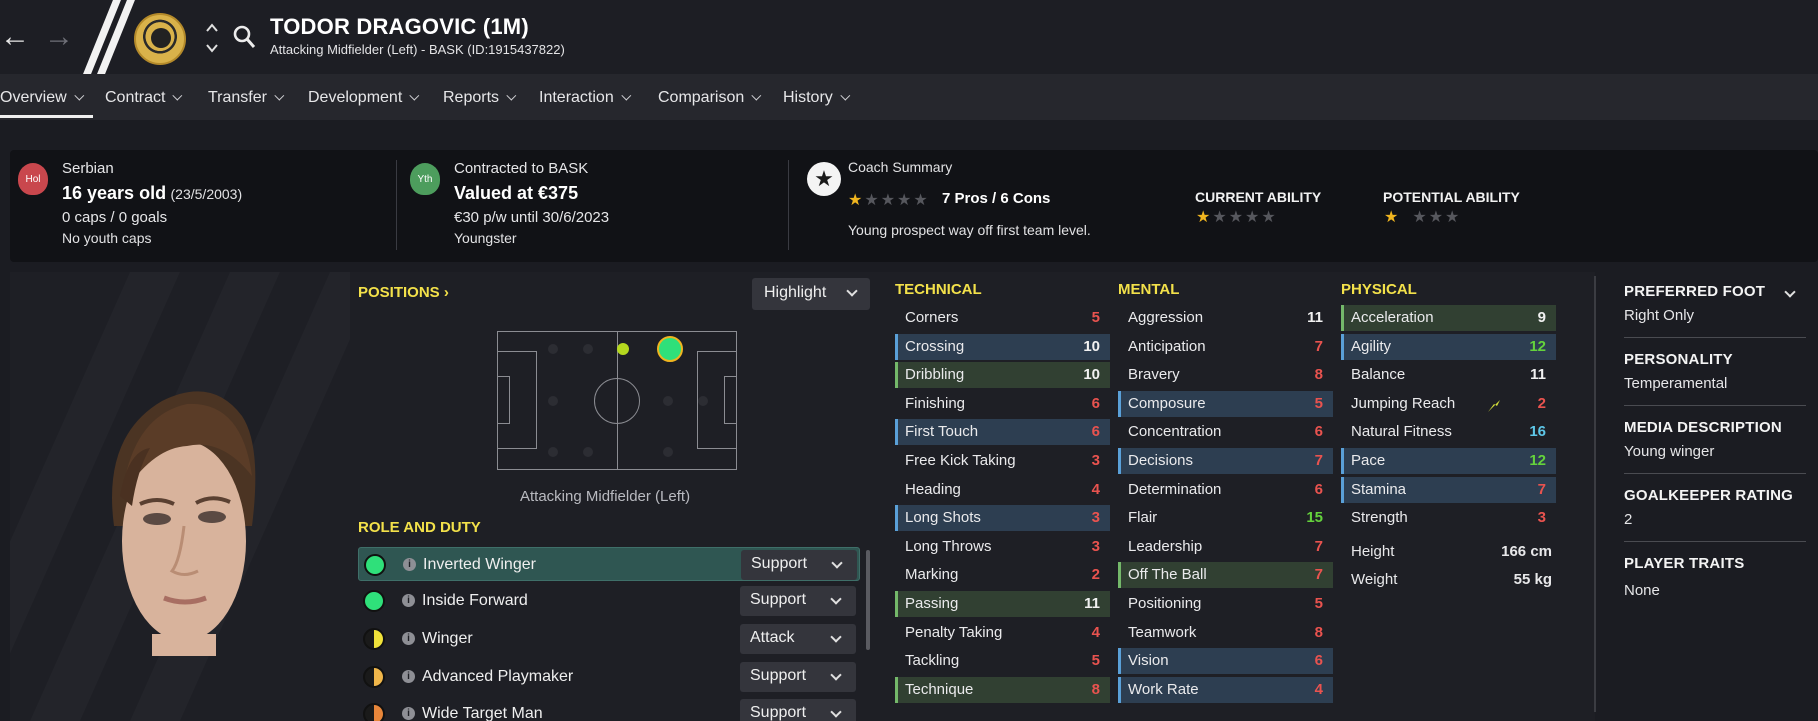 Image resolution: width=1818 pixels, height=721 pixels. Describe the element at coordinates (1225, 318) in the screenshot. I see `attribute-row: Aggression 11` at that location.